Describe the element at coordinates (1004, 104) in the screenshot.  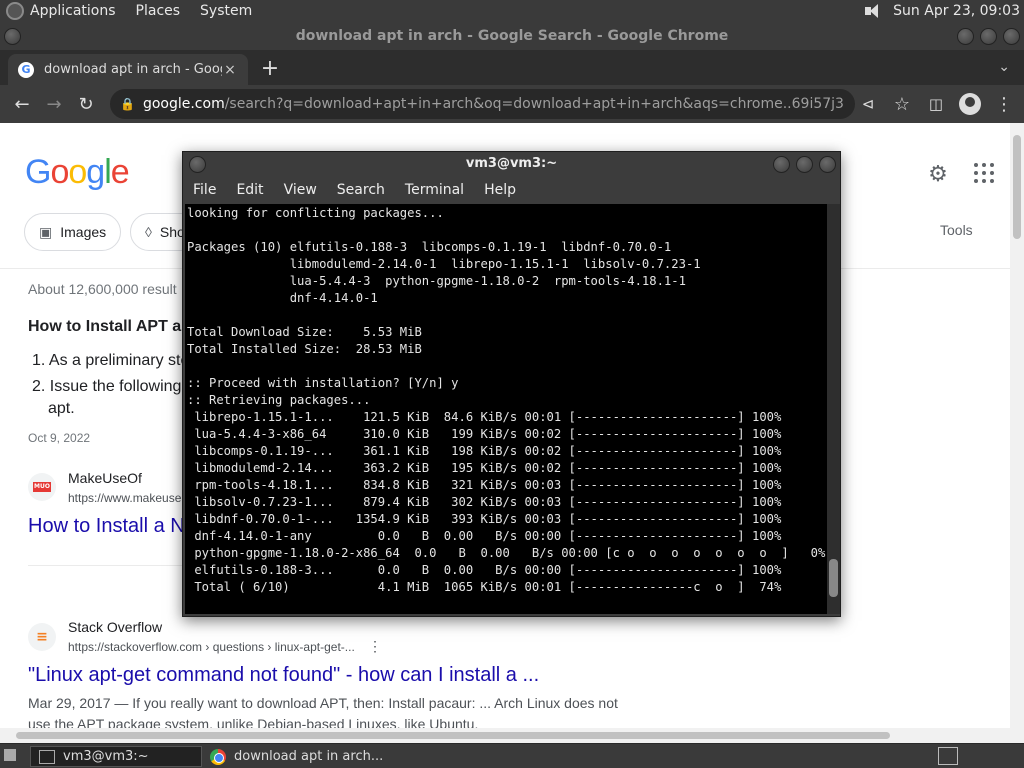
I see `chrome-menu-icon: ⋮` at that location.